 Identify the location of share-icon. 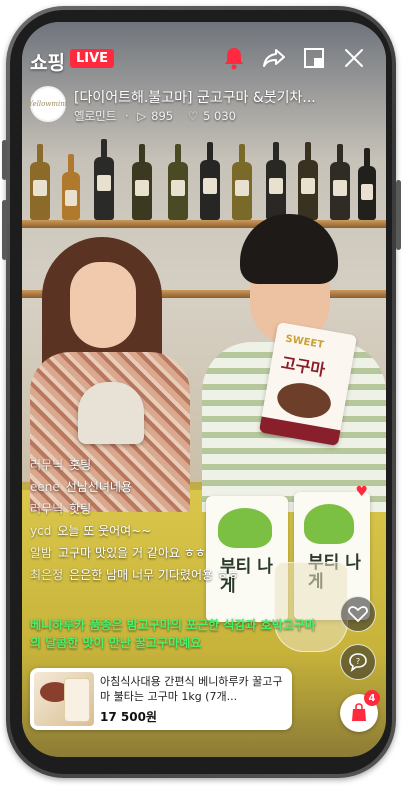
(274, 58).